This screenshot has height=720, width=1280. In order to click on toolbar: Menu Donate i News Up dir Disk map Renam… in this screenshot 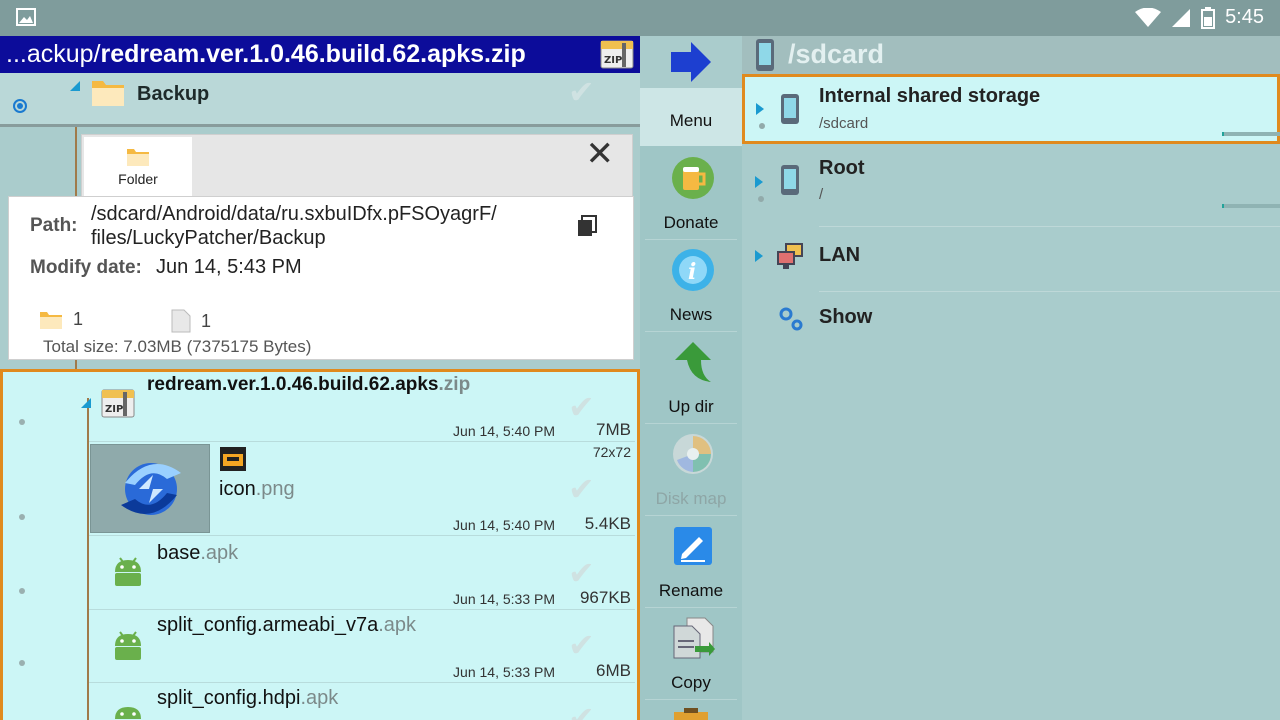, I will do `click(691, 378)`.